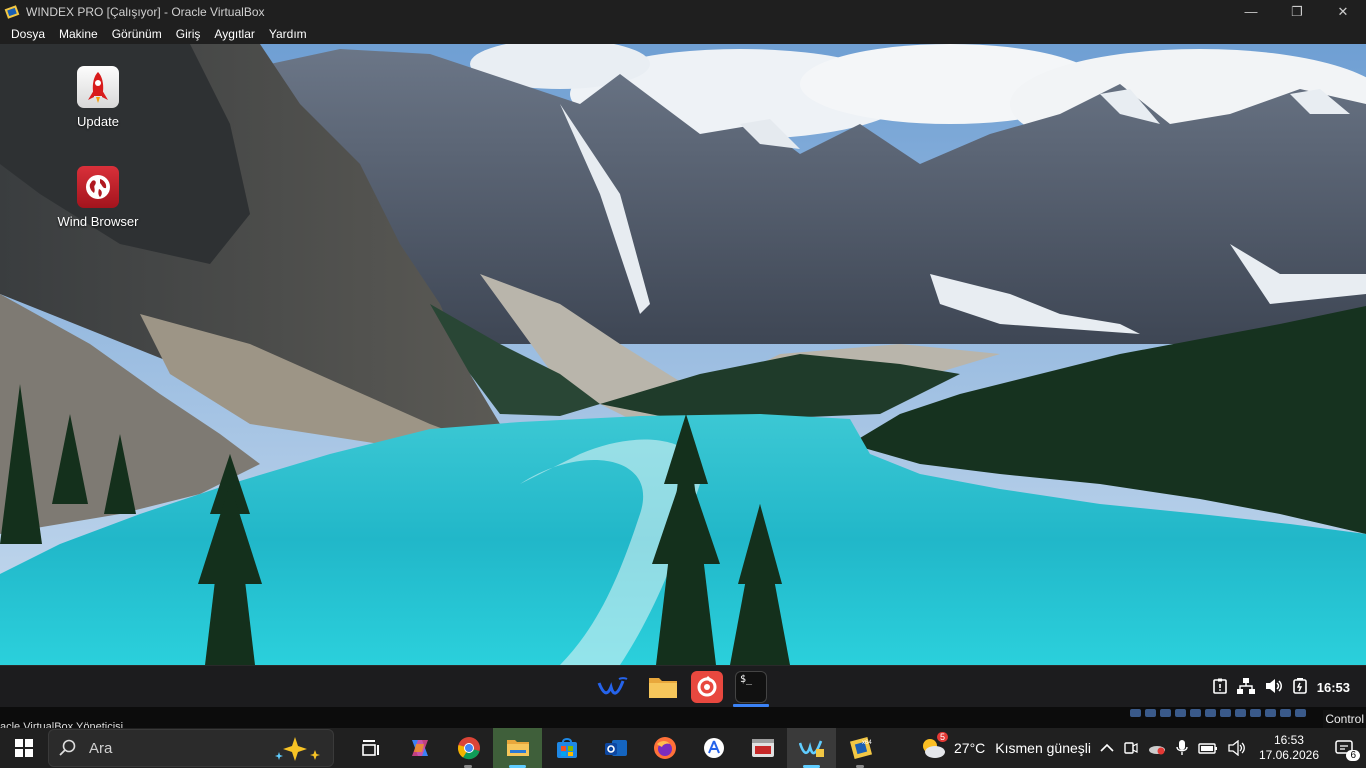  I want to click on clock-date: 17.06.2026, so click(1288, 755).